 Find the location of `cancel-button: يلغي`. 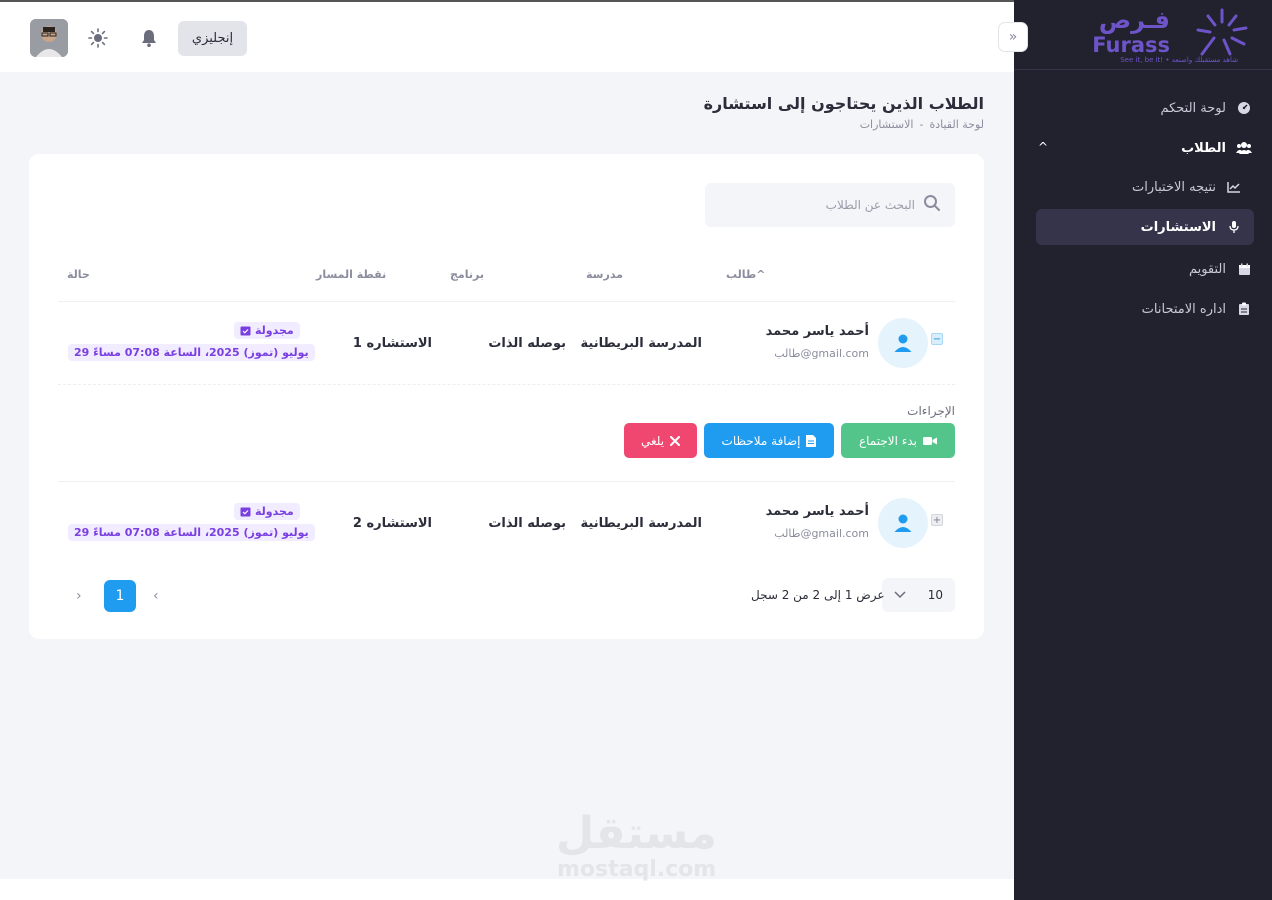

cancel-button: يلغي is located at coordinates (660, 440).